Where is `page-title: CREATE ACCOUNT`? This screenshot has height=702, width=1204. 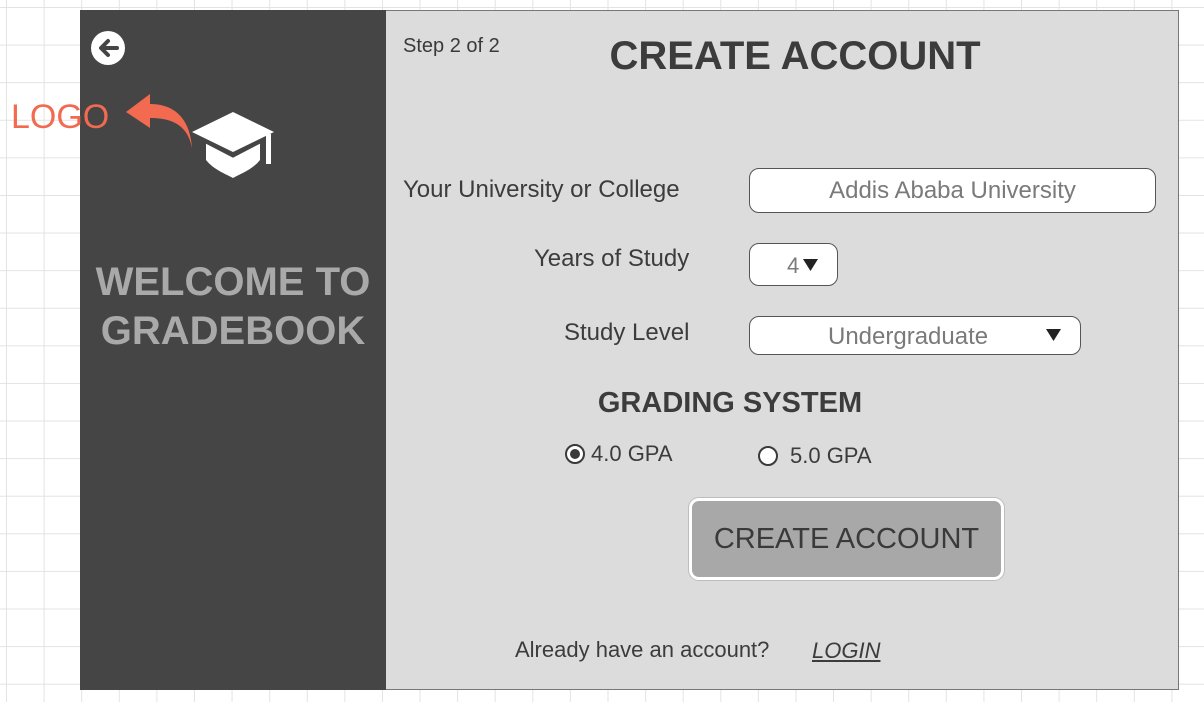 page-title: CREATE ACCOUNT is located at coordinates (795, 56).